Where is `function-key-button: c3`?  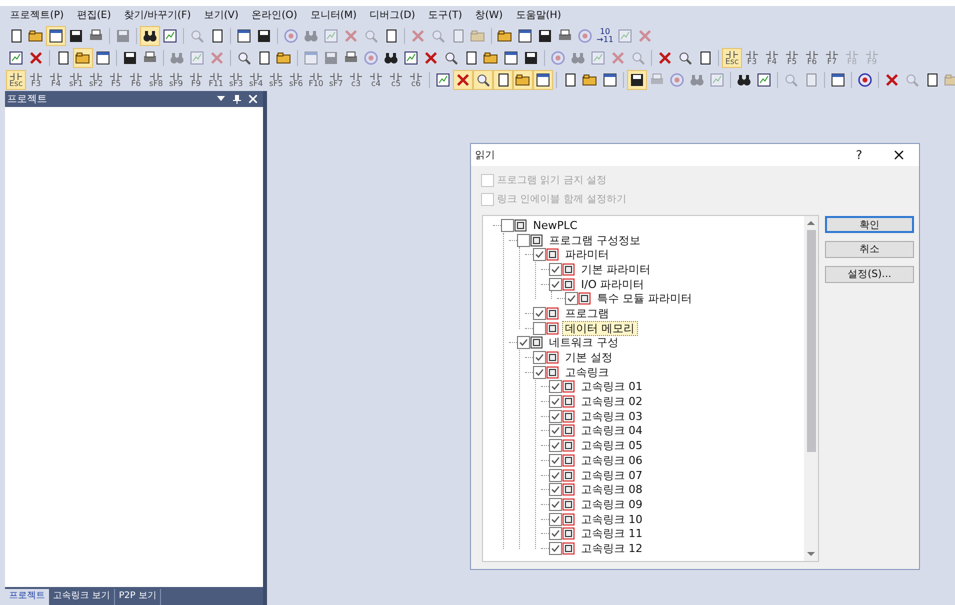 function-key-button: c3 is located at coordinates (356, 80).